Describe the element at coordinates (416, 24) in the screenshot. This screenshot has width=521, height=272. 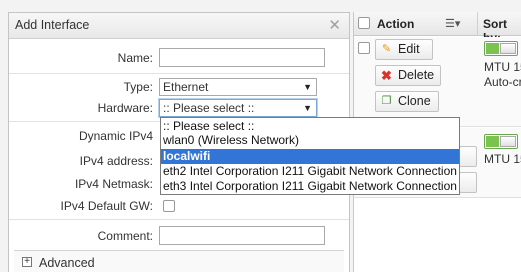
I see `column-header-action: Action ☰▾` at that location.